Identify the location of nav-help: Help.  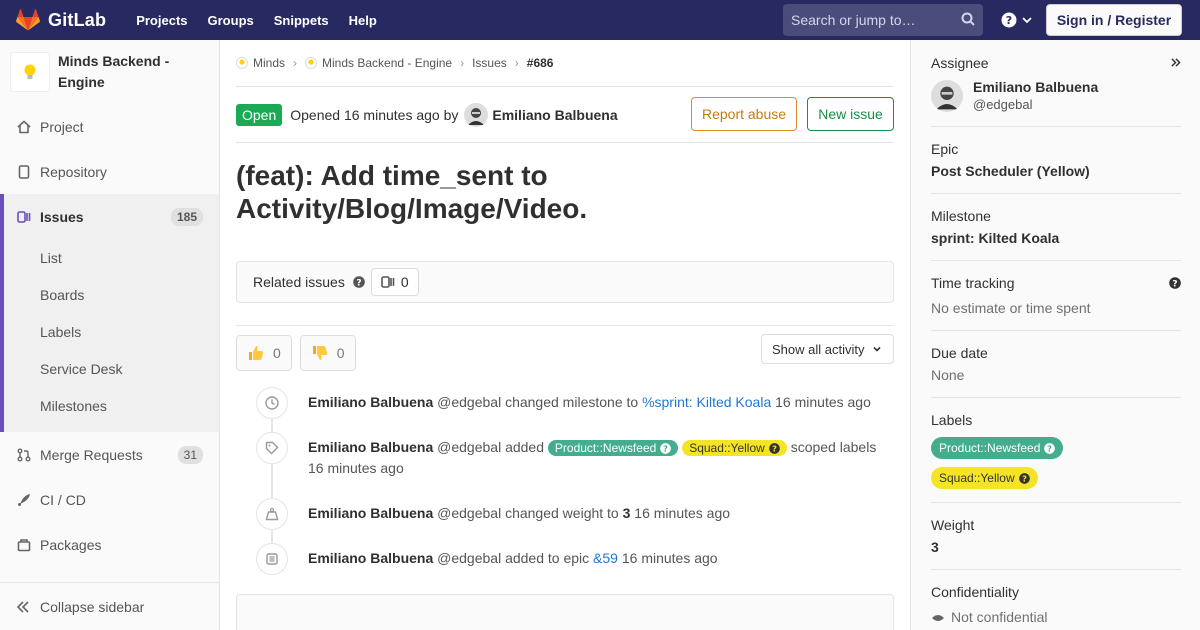
(363, 20).